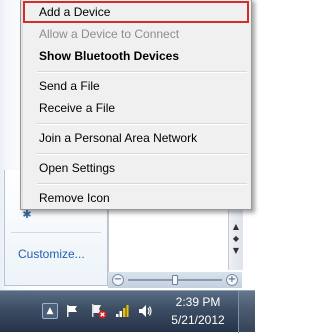  I want to click on clock-date: 5/21/2012, so click(198, 320).